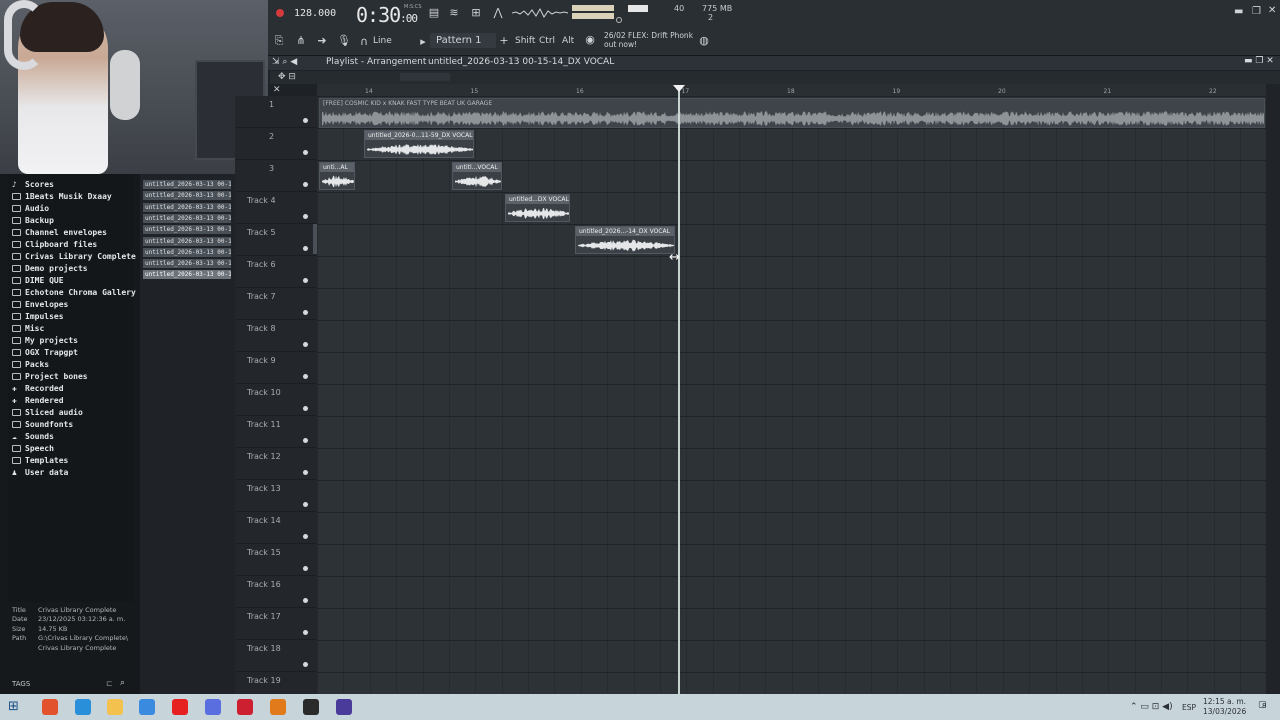 This screenshot has width=1280, height=720. What do you see at coordinates (50, 376) in the screenshot?
I see `browser-item: Project bones` at bounding box center [50, 376].